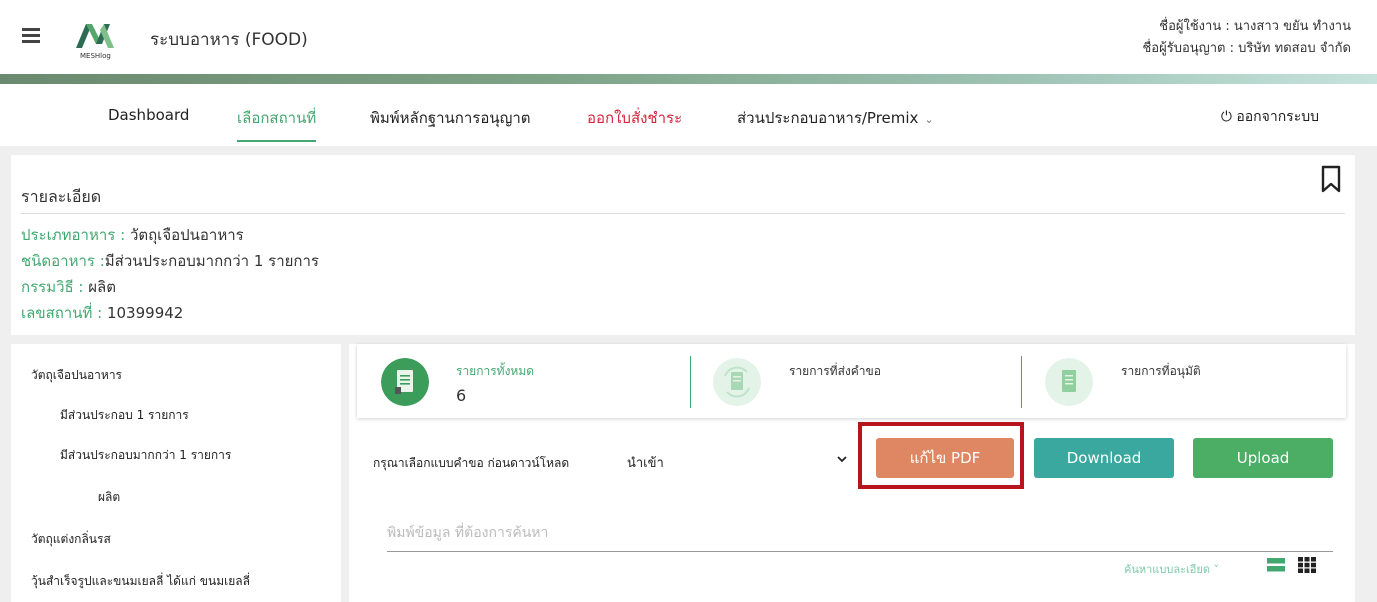  I want to click on licensee-name: ชื่อผู้รับอนุญาต : บริษัท ทดสอบ จำกัด, so click(1246, 48).